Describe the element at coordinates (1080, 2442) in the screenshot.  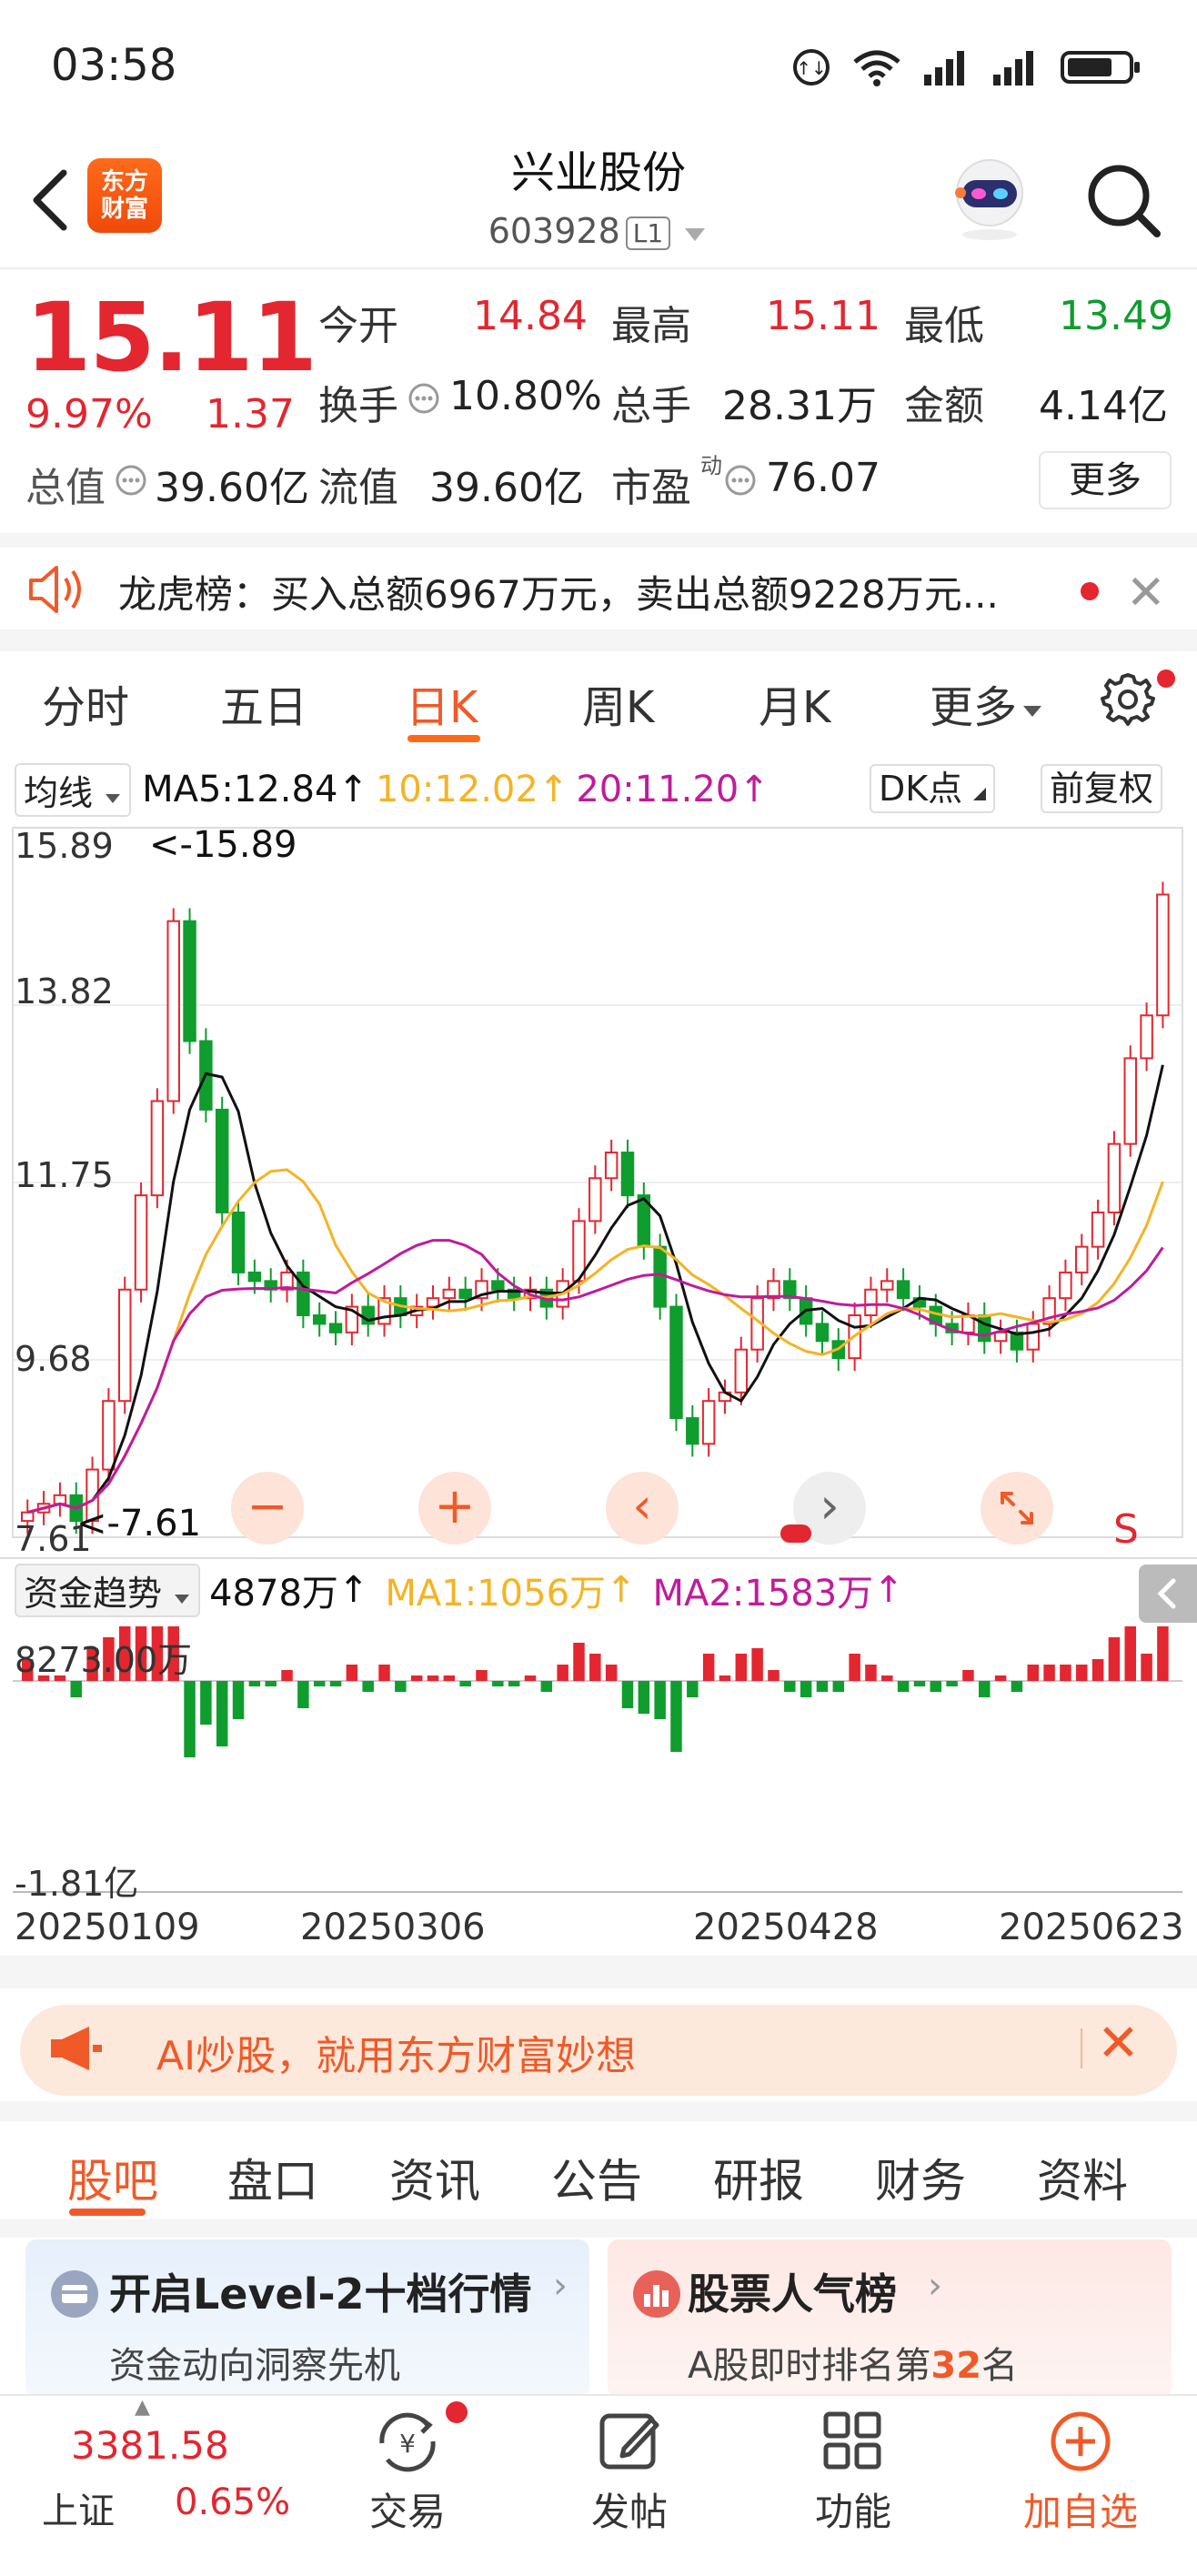
I see `add-watchlist-nav-button` at that location.